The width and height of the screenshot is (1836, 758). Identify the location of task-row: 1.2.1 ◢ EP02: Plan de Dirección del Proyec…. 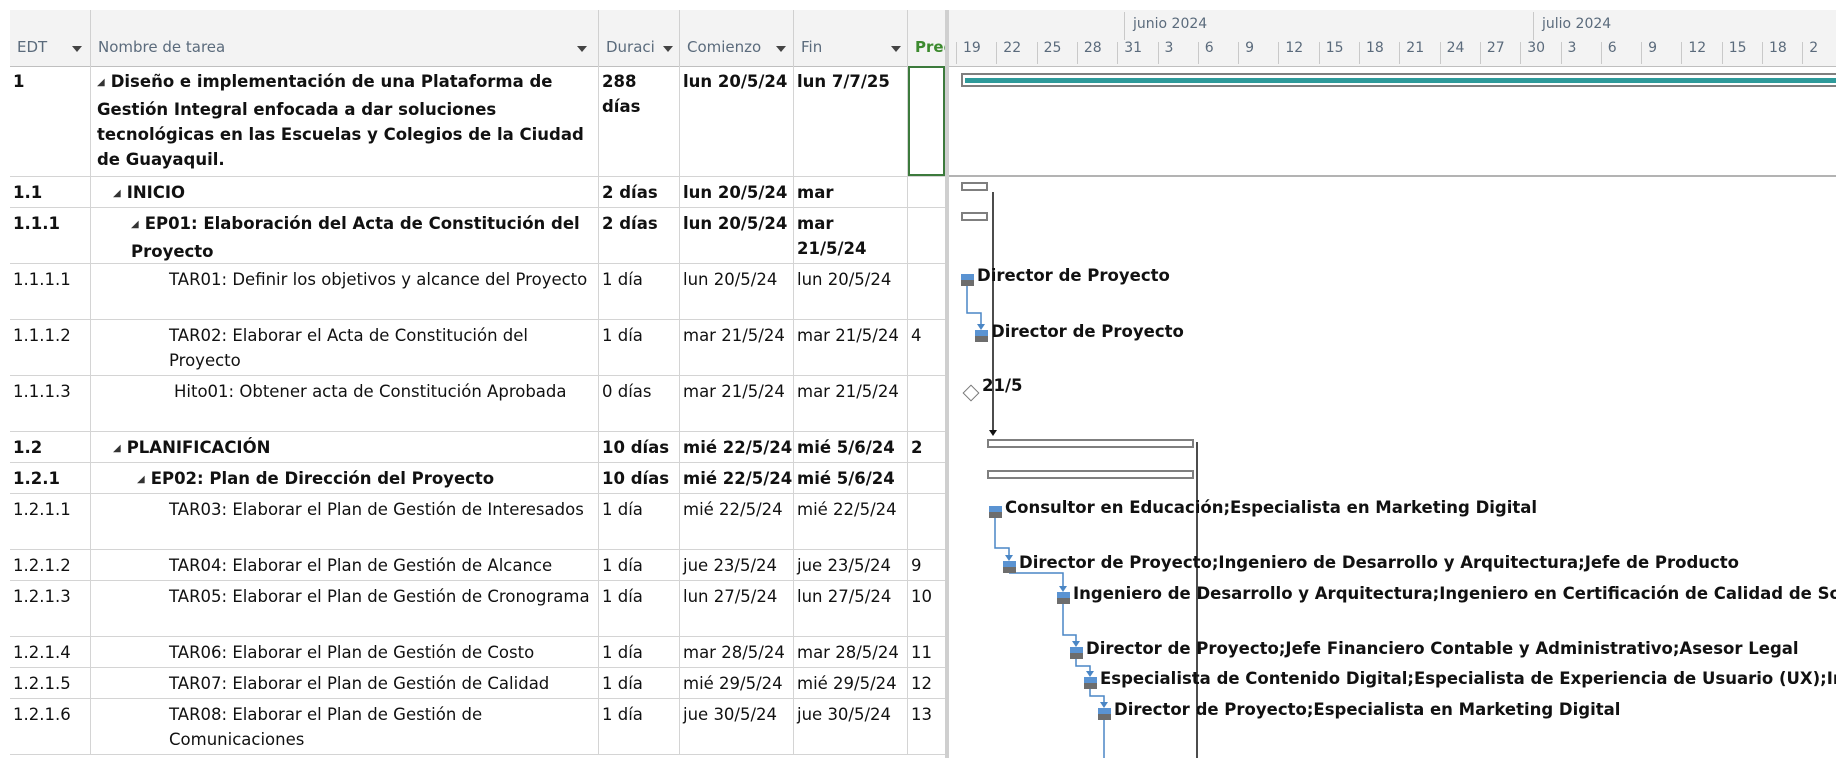
(477, 478).